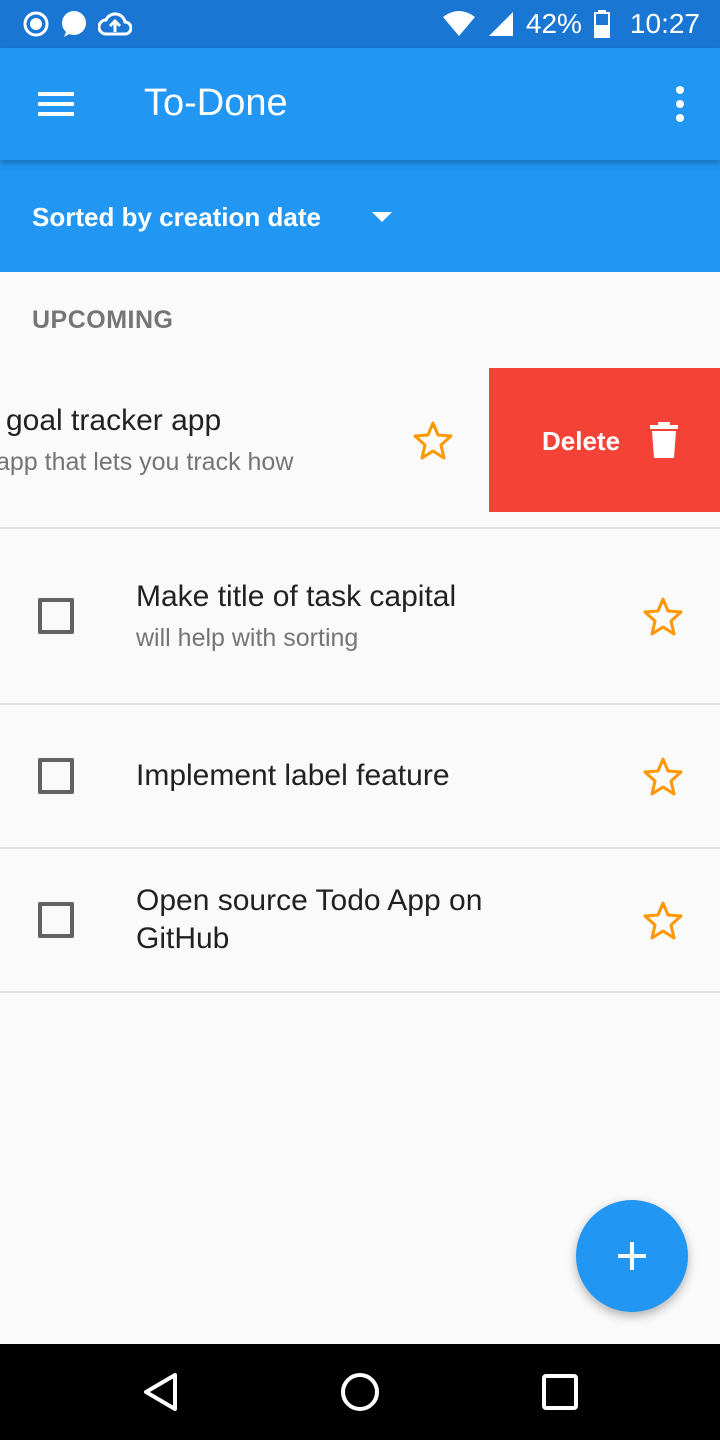 This screenshot has width=720, height=1440. Describe the element at coordinates (296, 596) in the screenshot. I see `task-title: Make title of task capital` at that location.